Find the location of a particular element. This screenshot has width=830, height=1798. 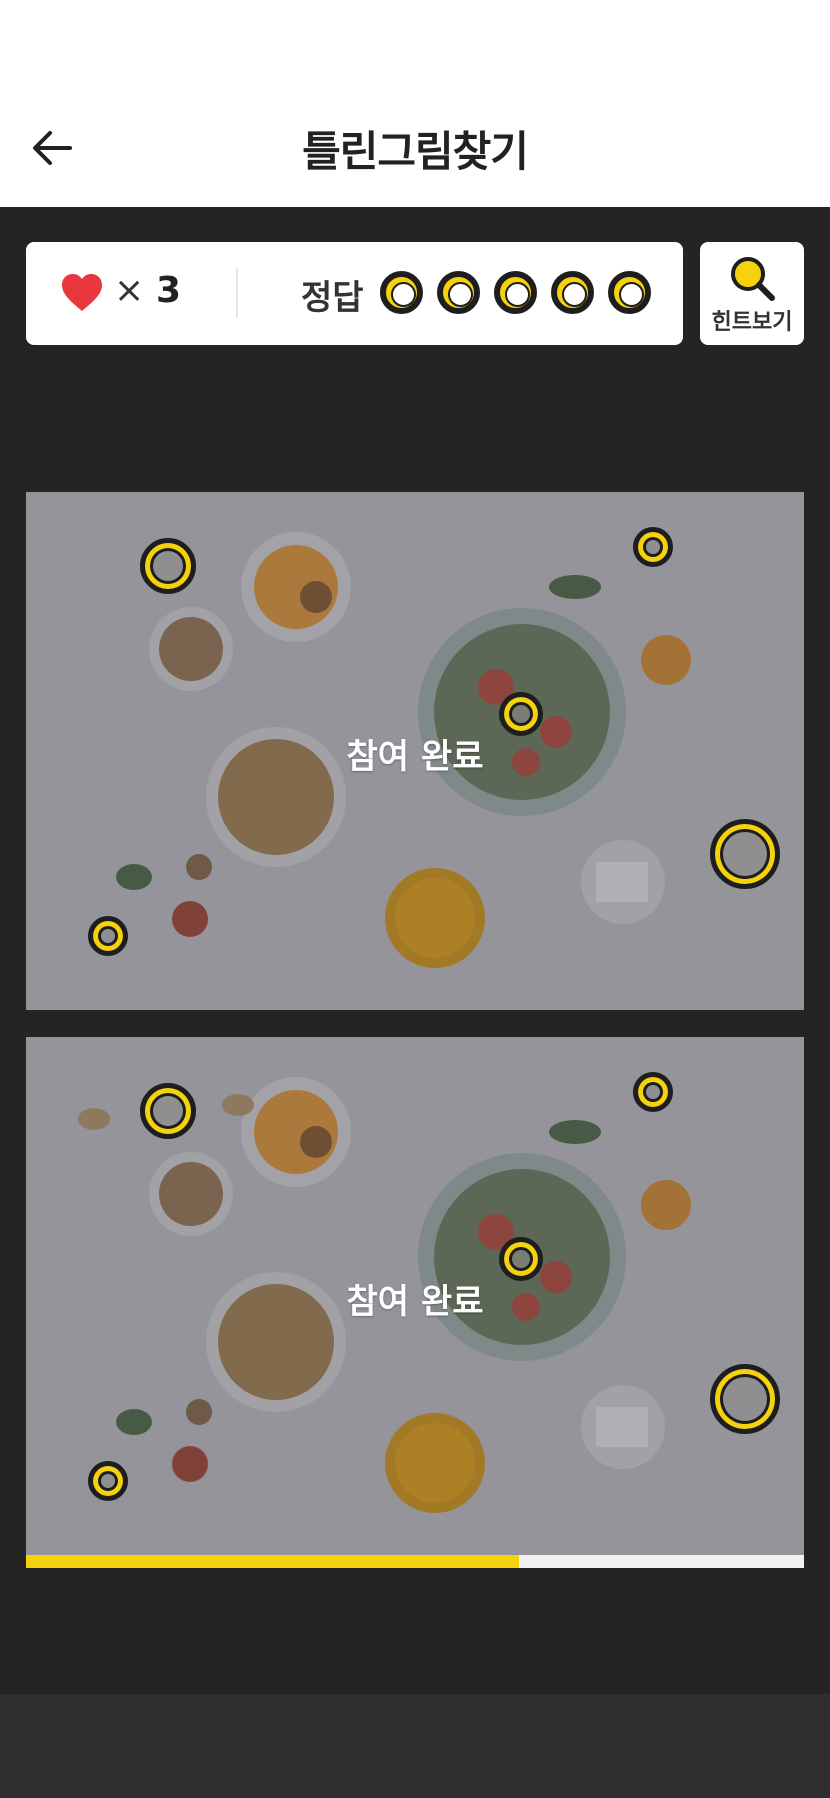

hint-button: 힌트보기 is located at coordinates (752, 293).